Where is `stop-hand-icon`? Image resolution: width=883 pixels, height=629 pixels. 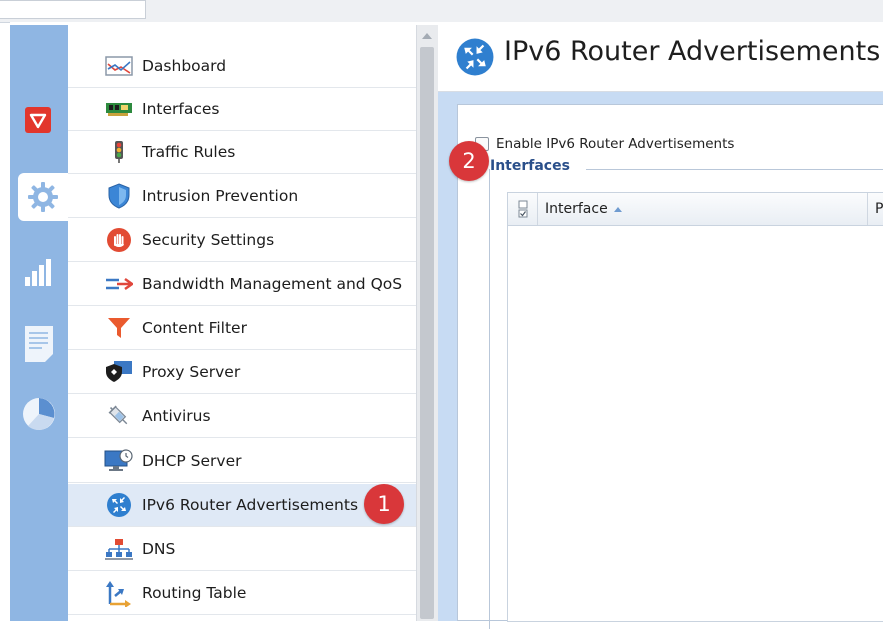
stop-hand-icon is located at coordinates (119, 240).